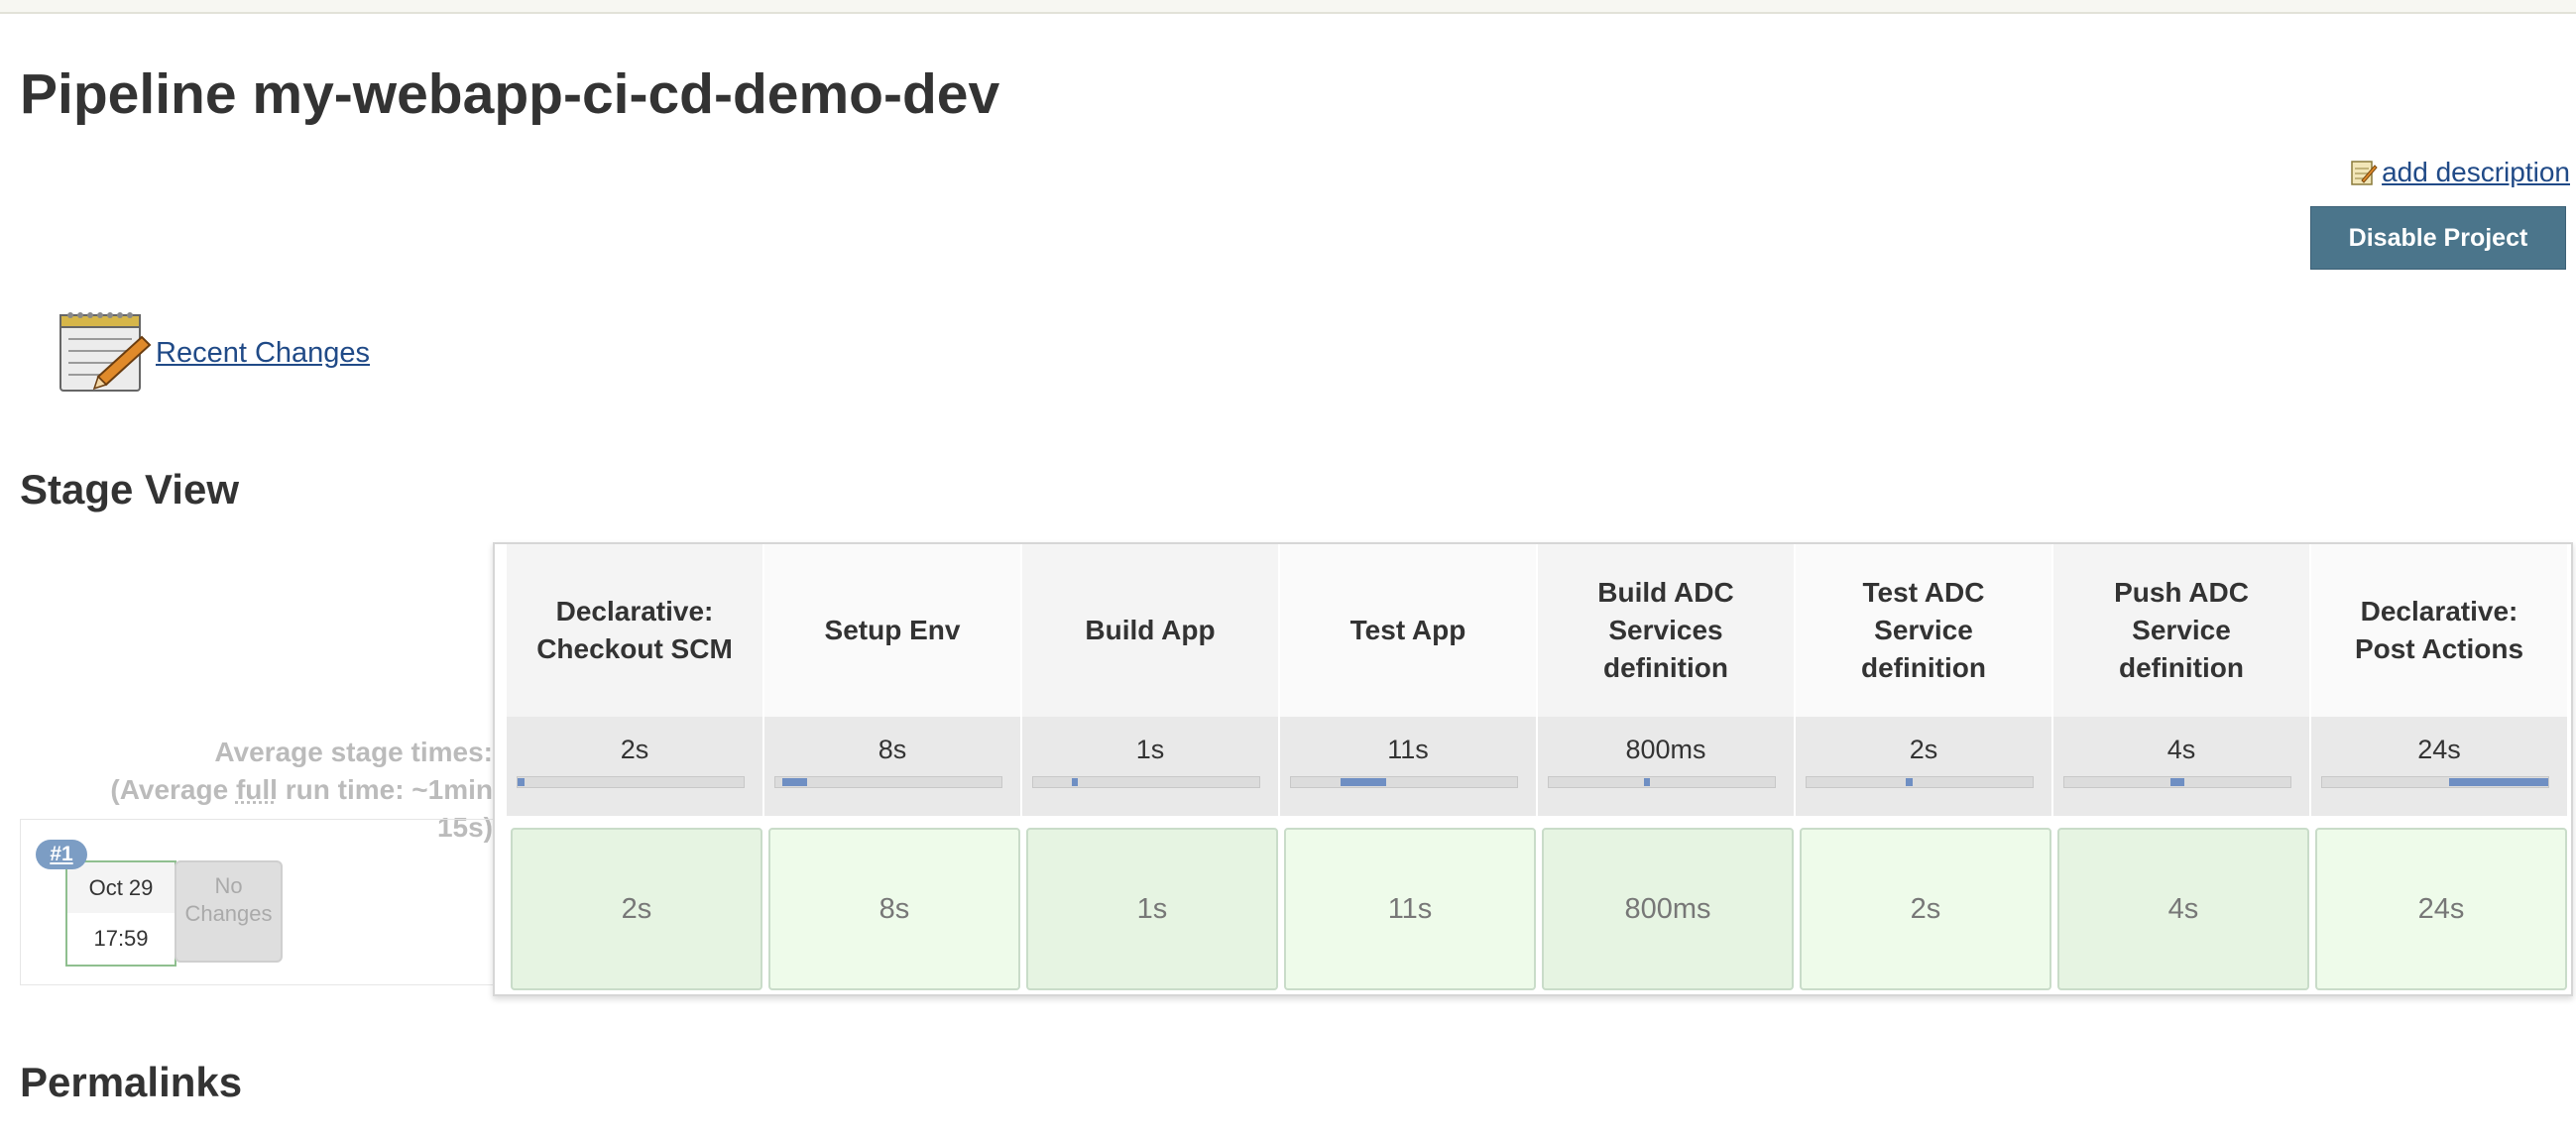 Image resolution: width=2576 pixels, height=1140 pixels. What do you see at coordinates (121, 888) in the screenshot?
I see `build-date-day: Oct 29` at bounding box center [121, 888].